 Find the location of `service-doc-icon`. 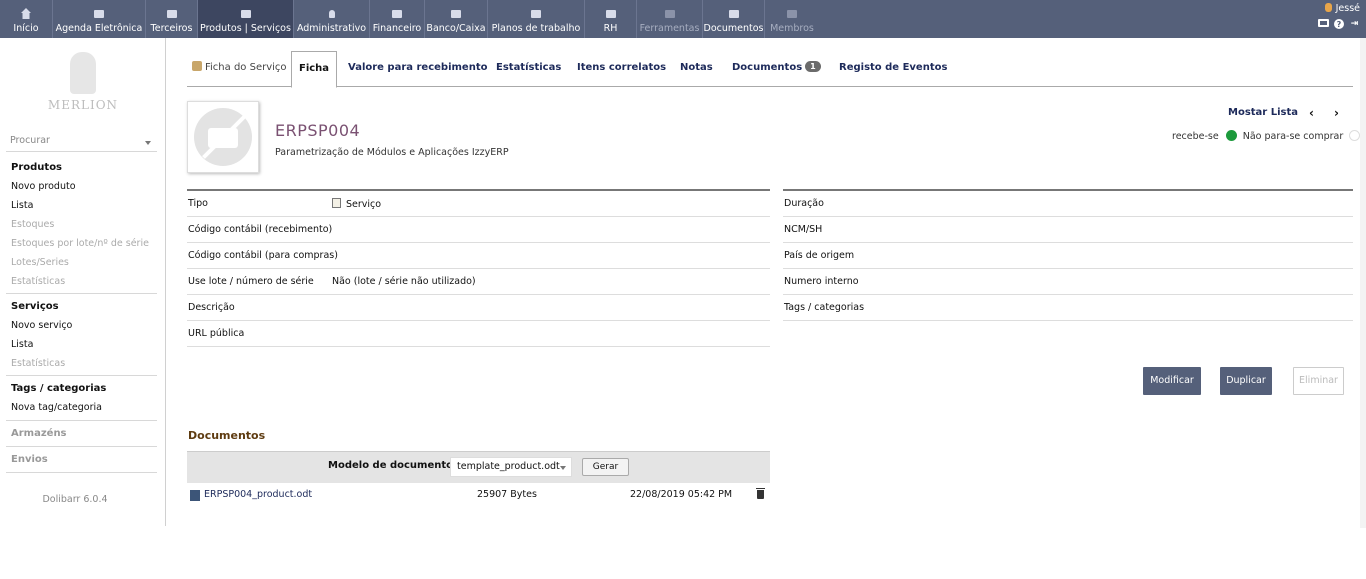

service-doc-icon is located at coordinates (336, 202).